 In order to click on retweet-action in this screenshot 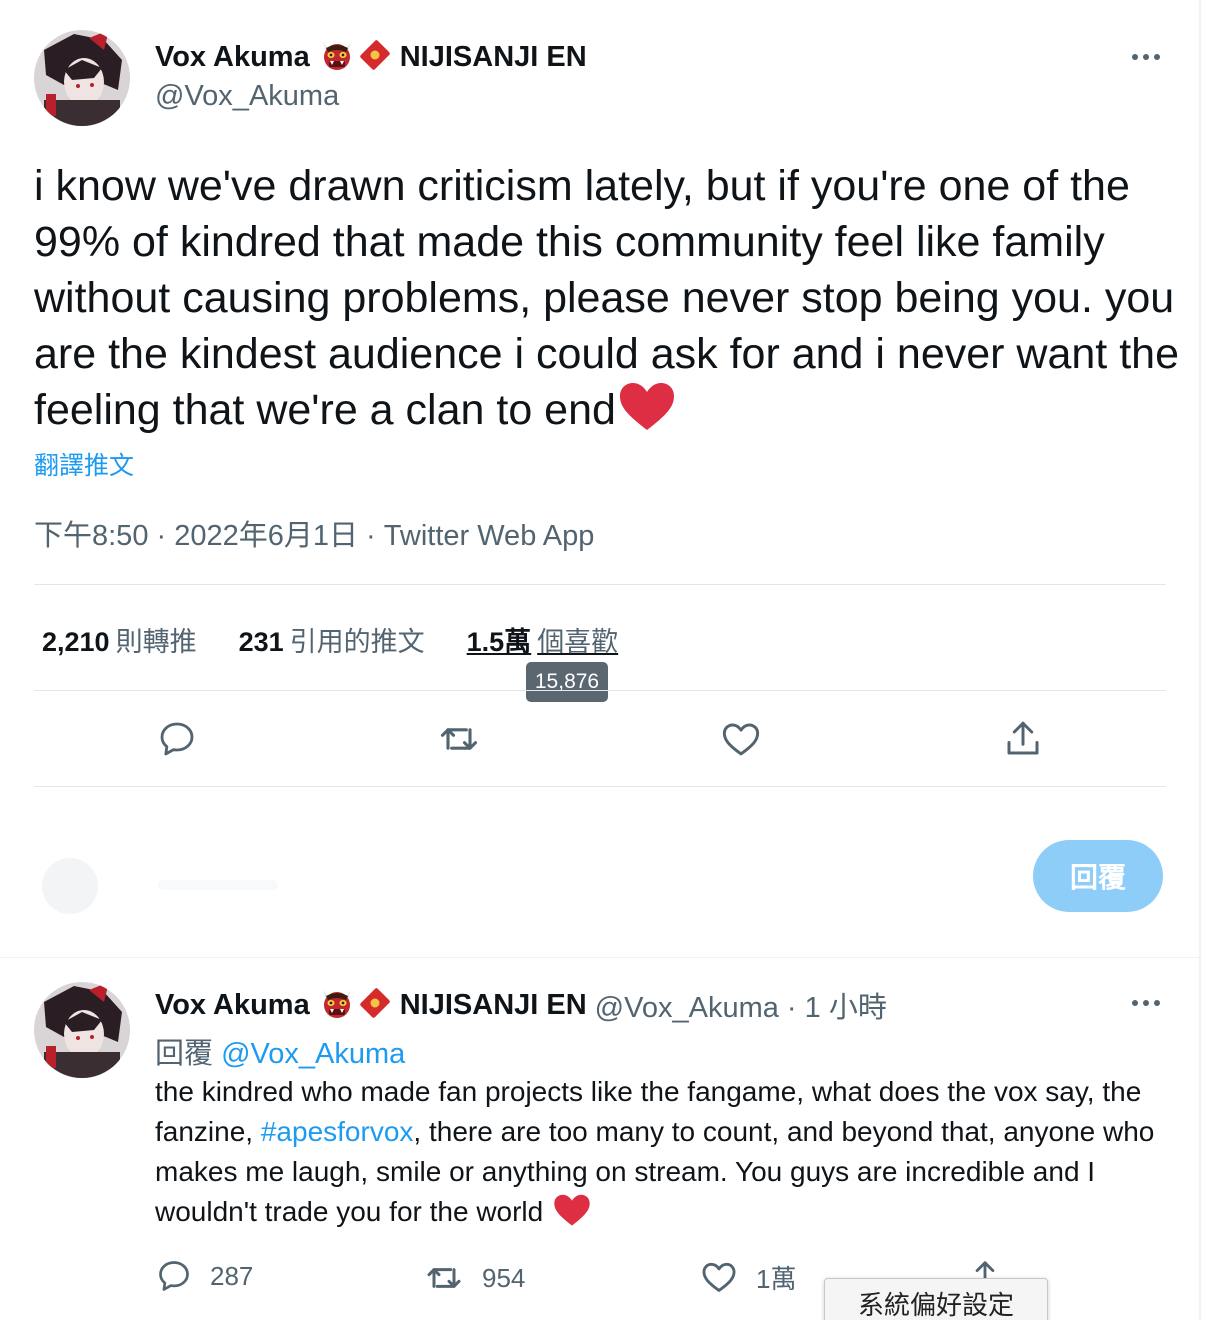, I will do `click(459, 739)`.